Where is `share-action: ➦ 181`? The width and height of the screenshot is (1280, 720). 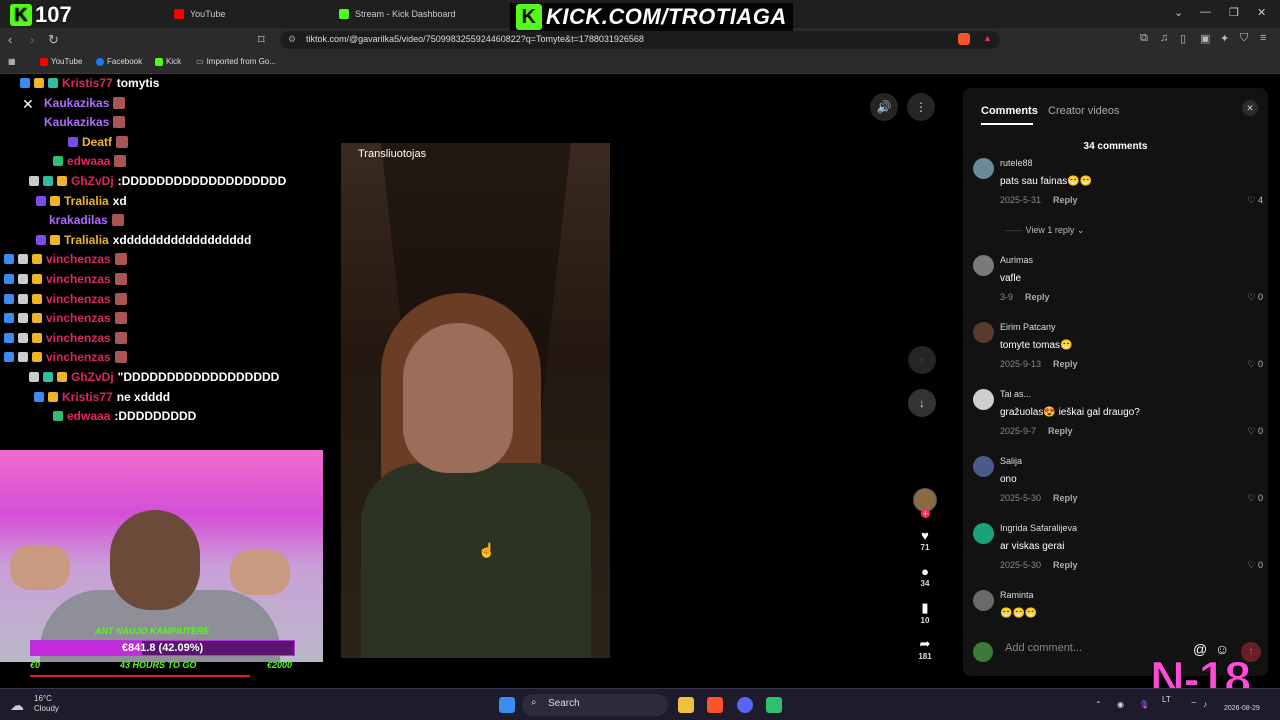 share-action: ➦ 181 is located at coordinates (925, 648).